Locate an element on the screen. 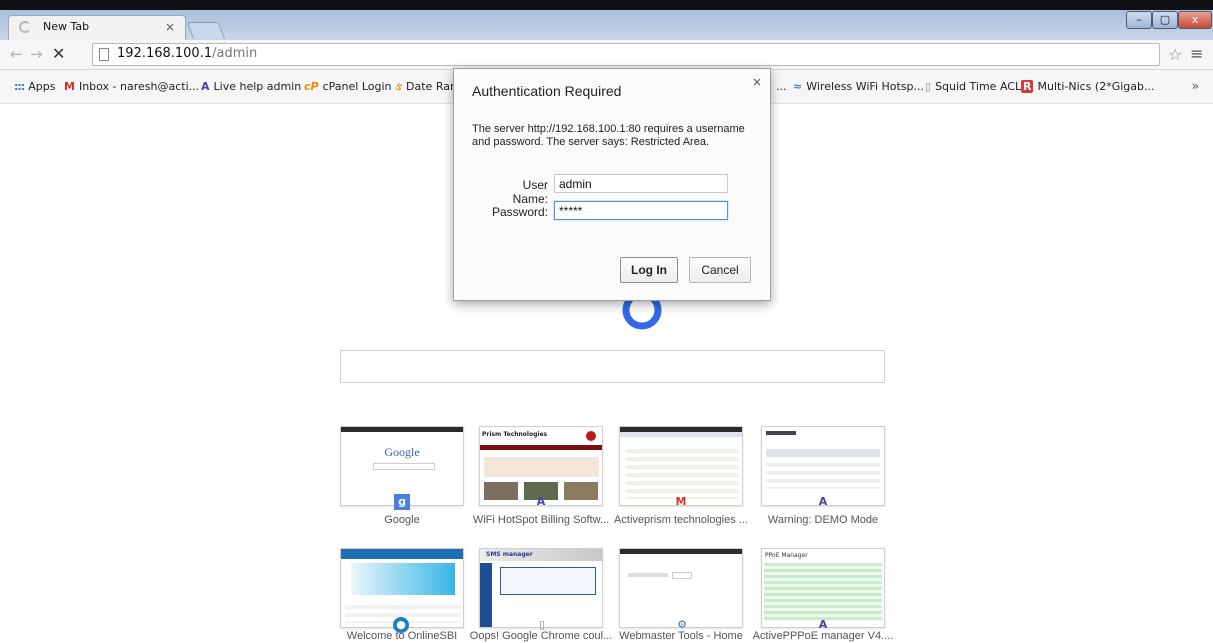 Image resolution: width=1213 pixels, height=643 pixels. url-host: 192.168.100.1 is located at coordinates (165, 53).